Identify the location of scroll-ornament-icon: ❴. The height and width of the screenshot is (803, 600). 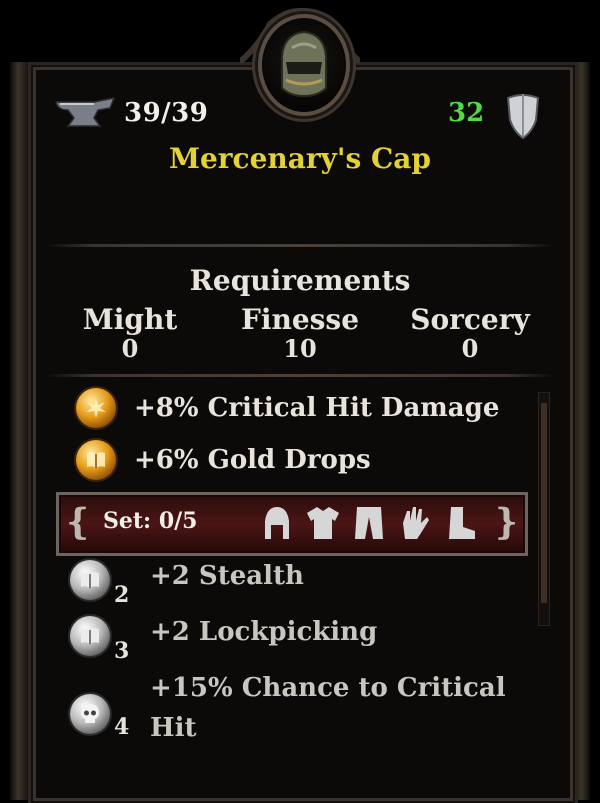
(78, 522).